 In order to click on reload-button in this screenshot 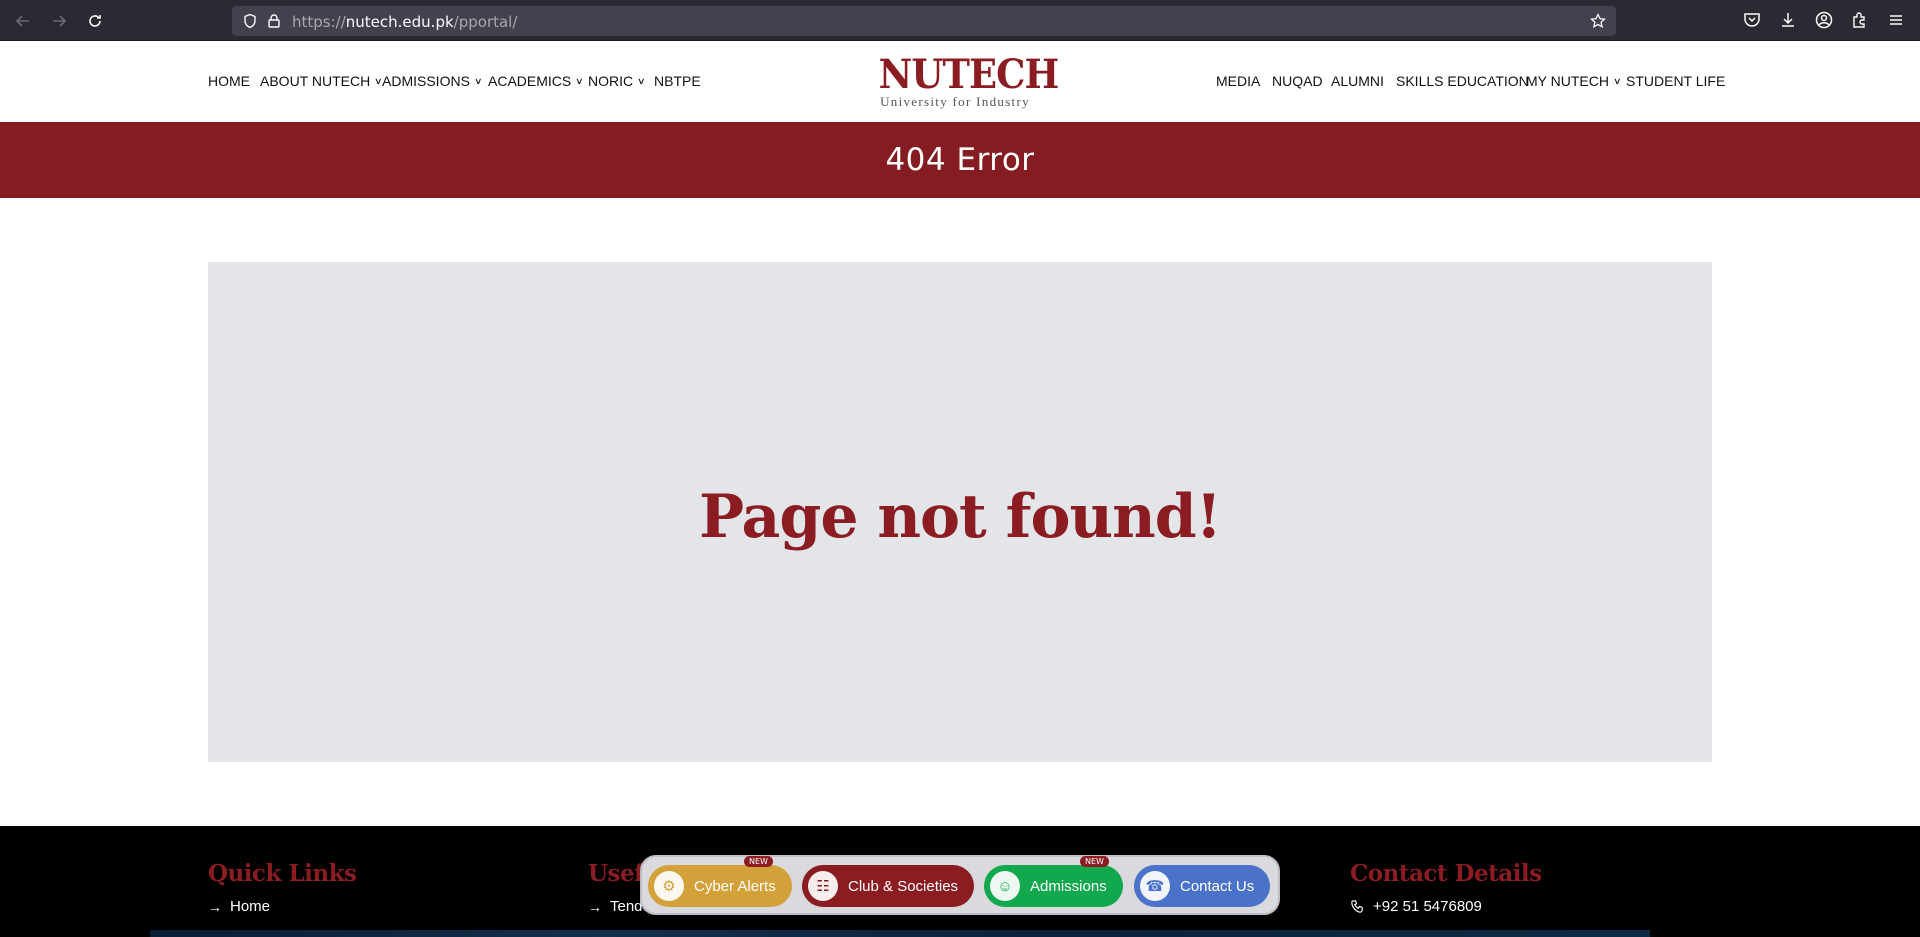, I will do `click(95, 21)`.